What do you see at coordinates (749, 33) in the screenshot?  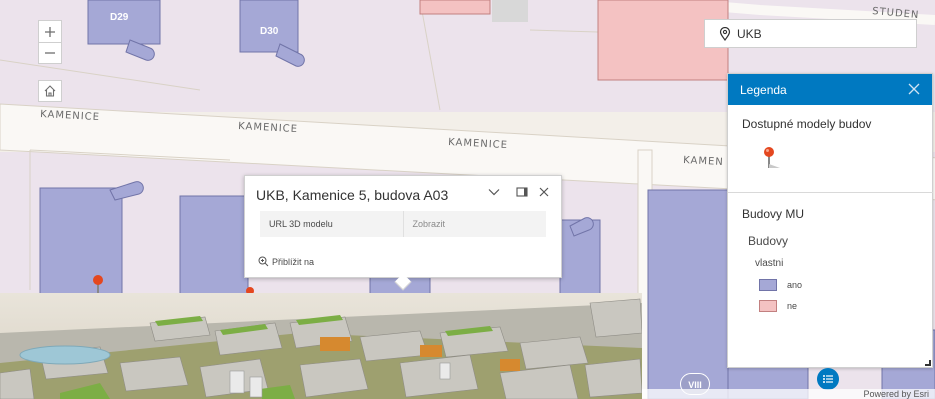 I see `search-value: UKB` at bounding box center [749, 33].